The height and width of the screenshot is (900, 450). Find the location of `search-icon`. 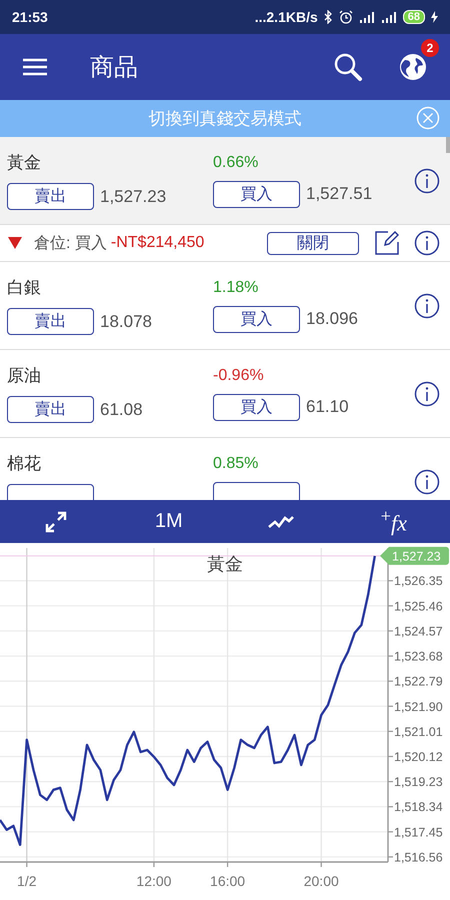

search-icon is located at coordinates (348, 67).